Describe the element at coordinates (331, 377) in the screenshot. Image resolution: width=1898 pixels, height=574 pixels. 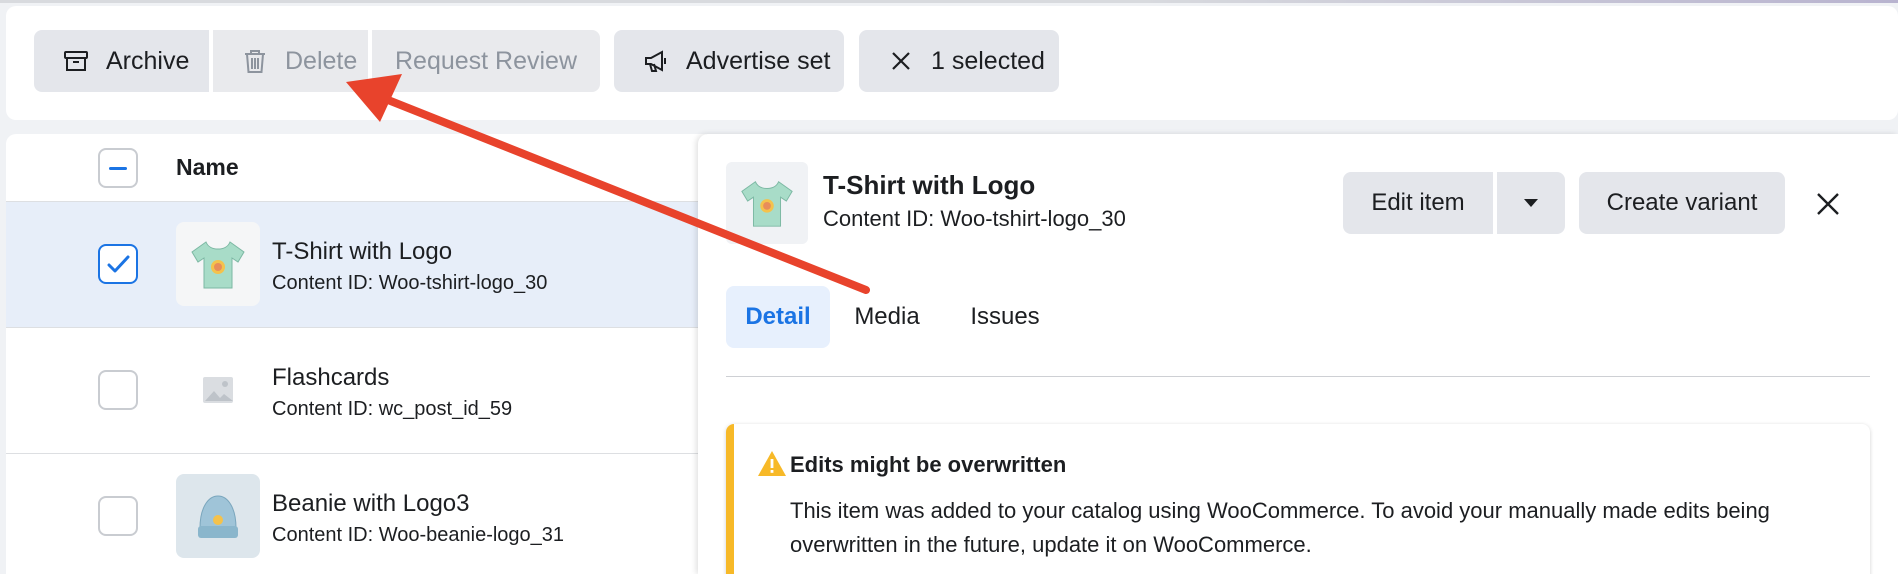
I see `row-title: Flashcards` at that location.